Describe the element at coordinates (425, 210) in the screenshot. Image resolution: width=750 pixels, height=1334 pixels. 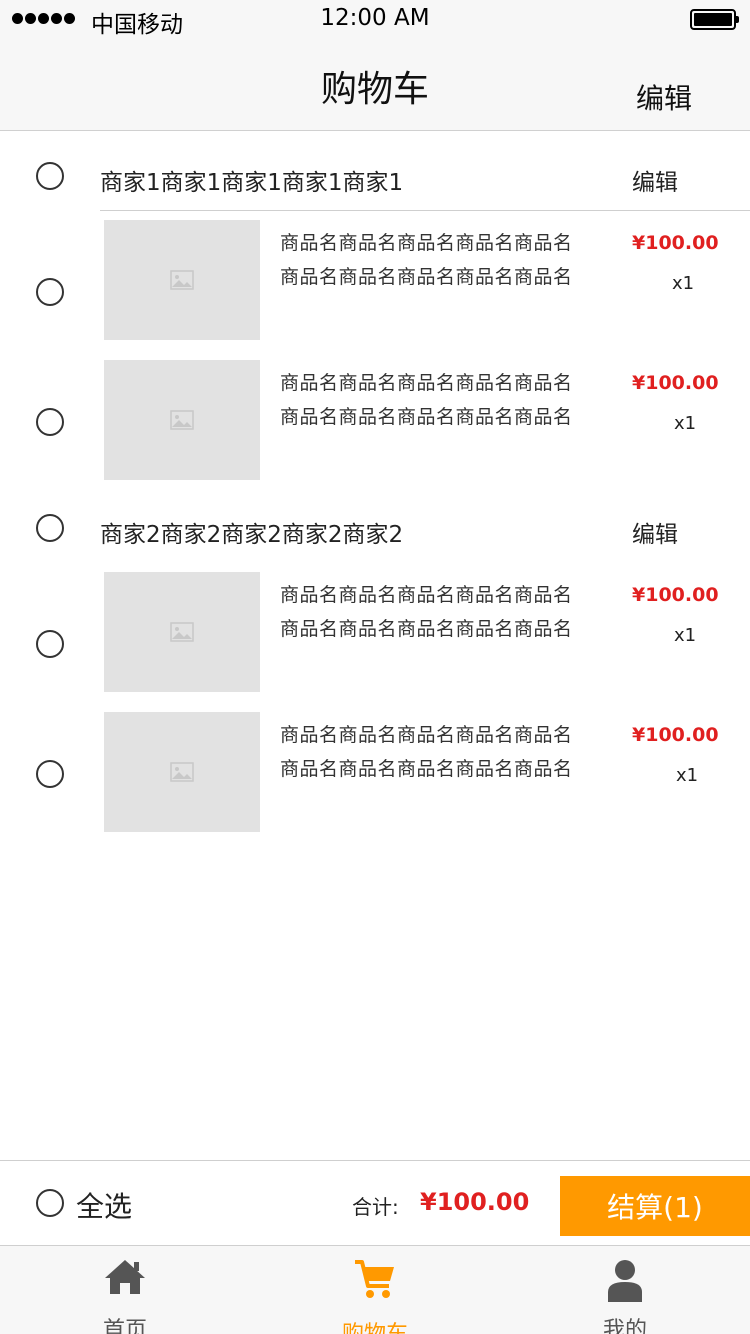
I see `divider` at that location.